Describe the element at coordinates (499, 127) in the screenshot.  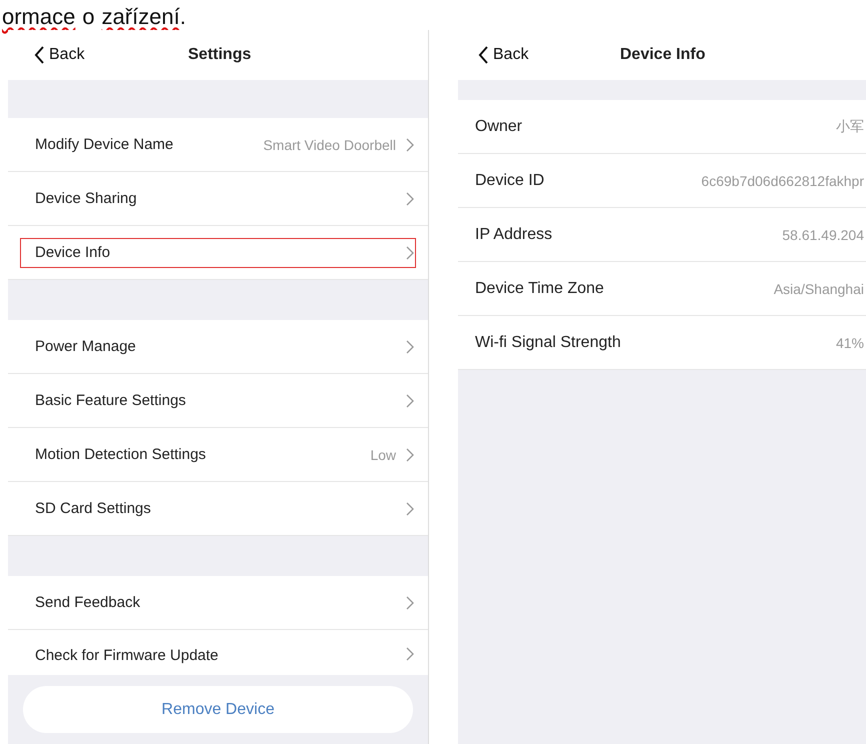
I see `info-label: Owner` at that location.